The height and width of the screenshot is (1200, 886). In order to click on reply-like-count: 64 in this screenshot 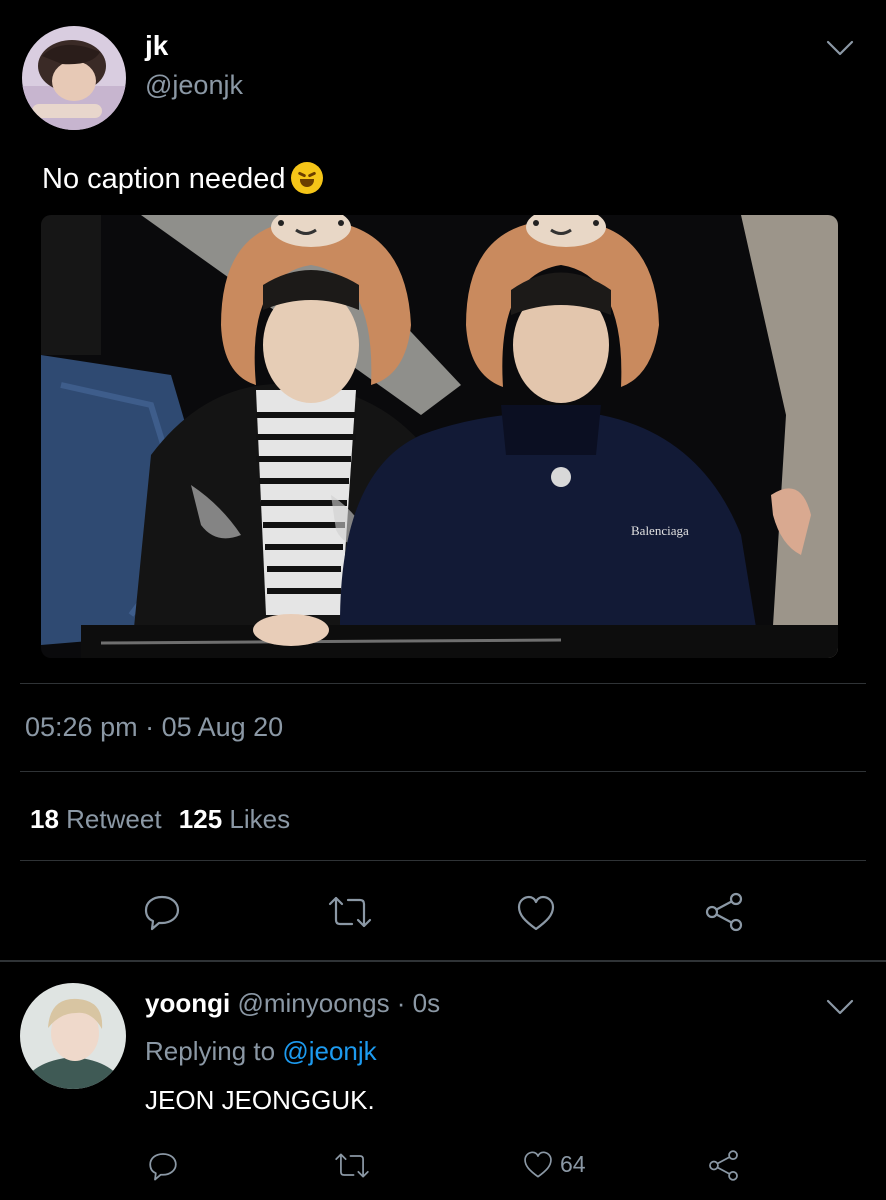, I will do `click(573, 1164)`.